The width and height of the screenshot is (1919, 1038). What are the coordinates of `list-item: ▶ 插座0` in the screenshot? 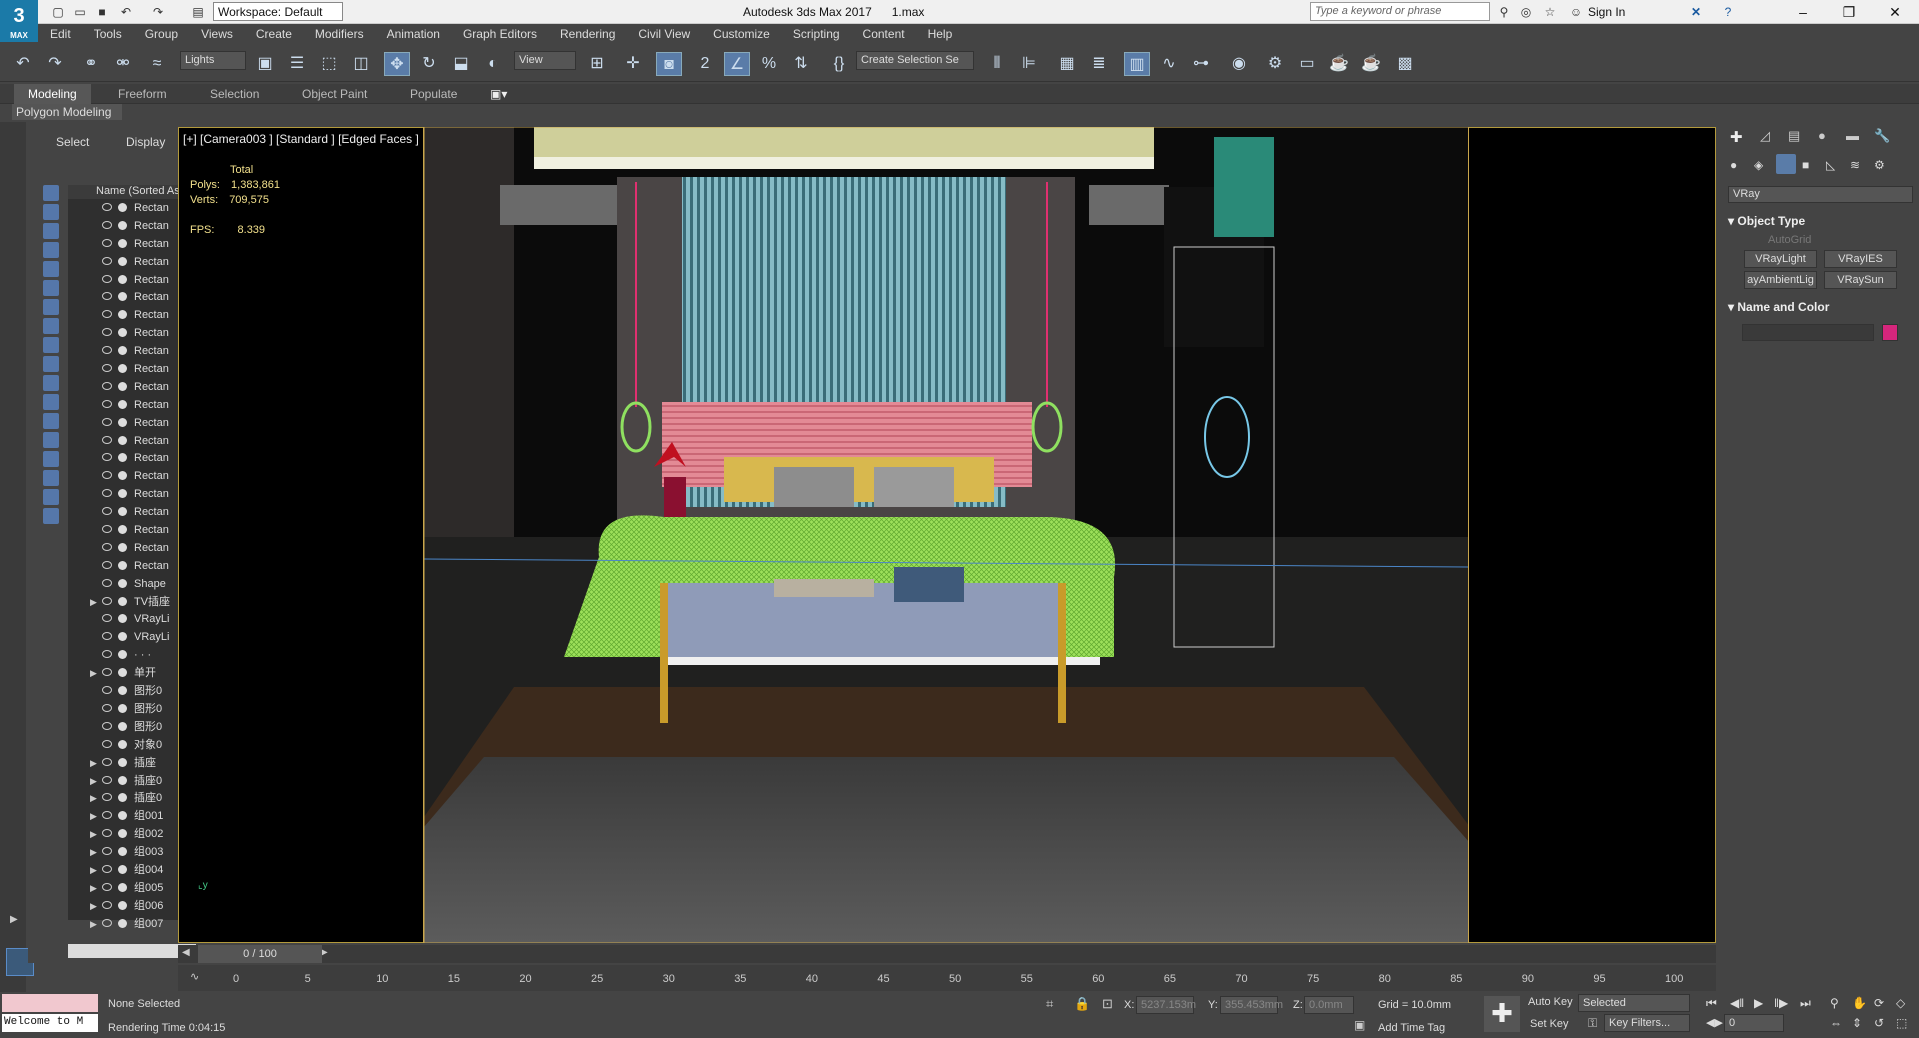 It's located at (132, 798).